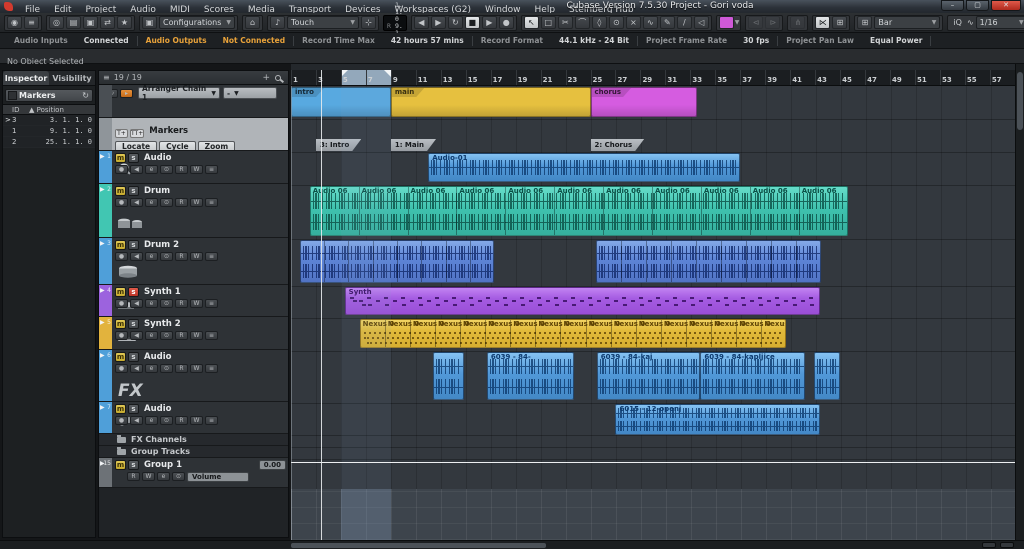 The height and width of the screenshot is (549, 1024). Describe the element at coordinates (616, 22) in the screenshot. I see `zoom-tool: ⊙` at that location.